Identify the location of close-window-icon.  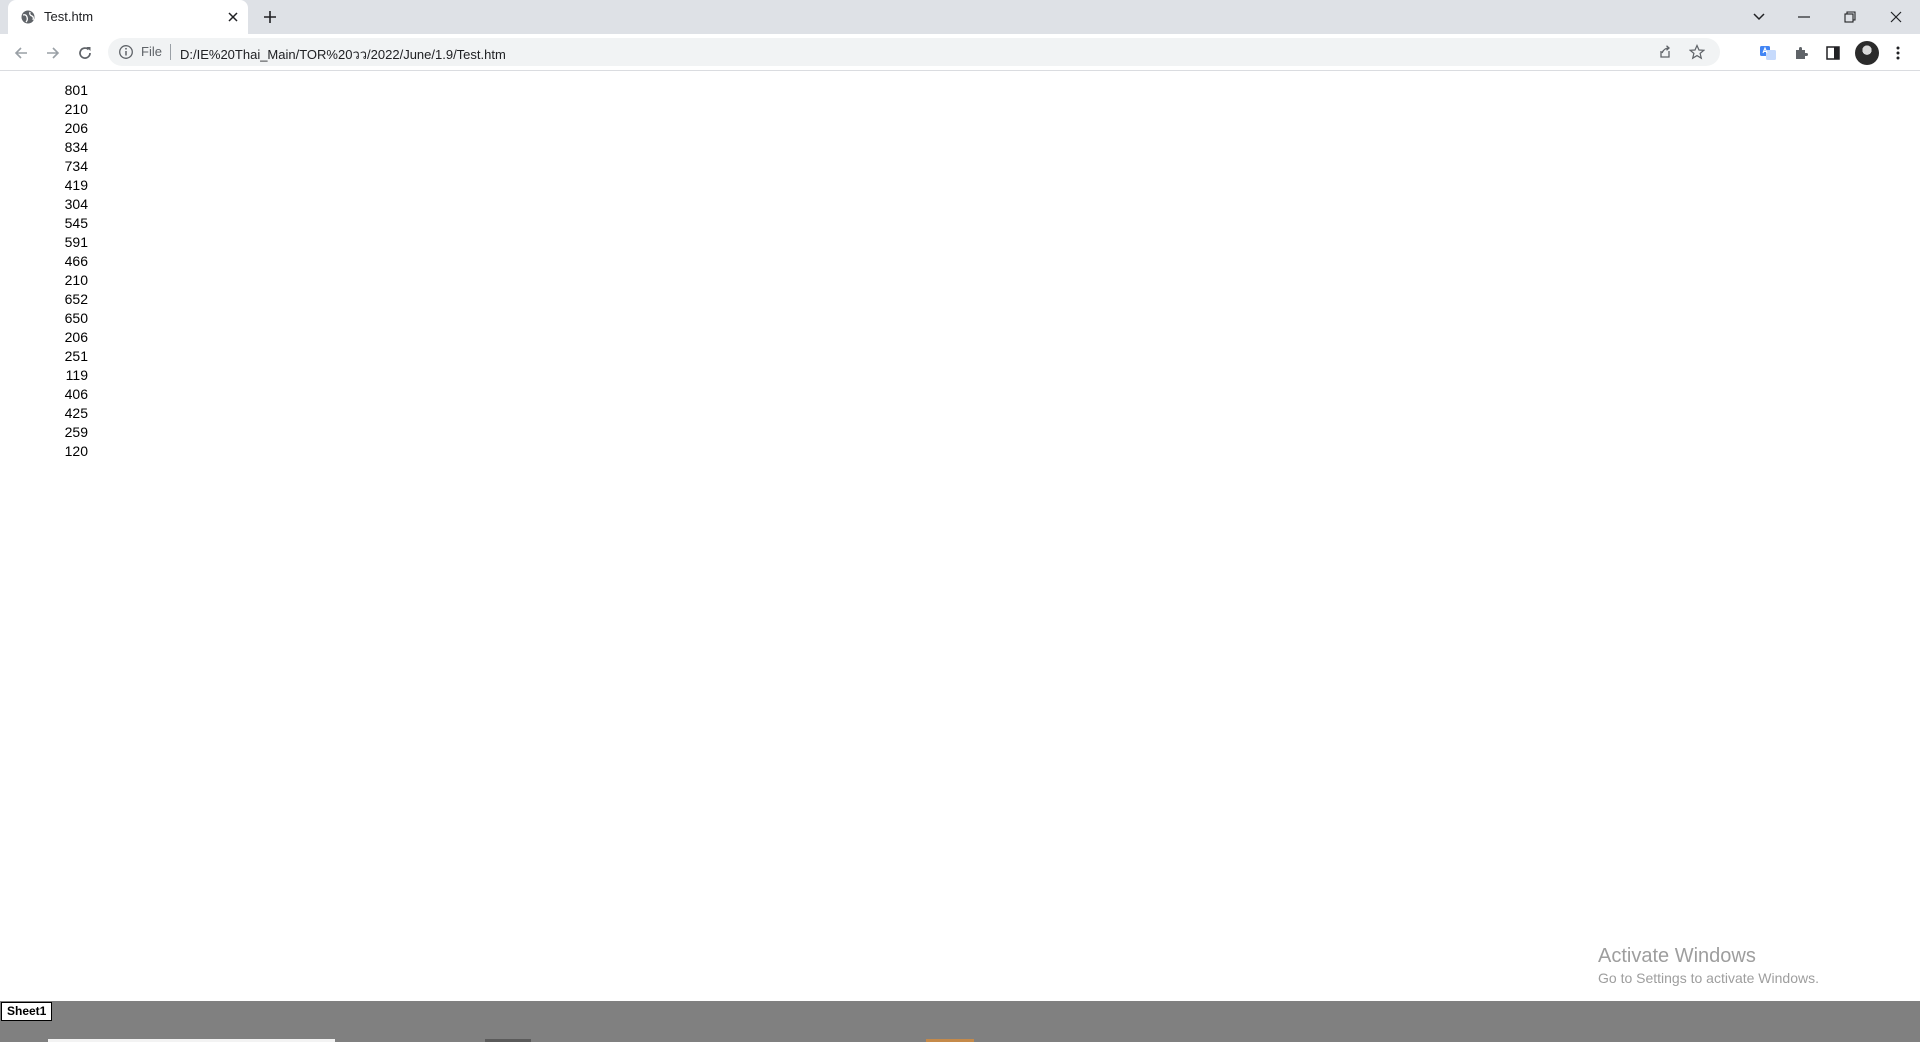
(1896, 17).